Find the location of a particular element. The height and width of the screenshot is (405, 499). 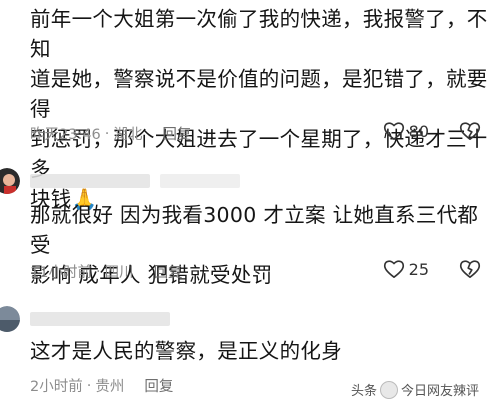

comment-line: 那就很好 因为我看3000 才立案 让她直系三代都受 is located at coordinates (254, 230).